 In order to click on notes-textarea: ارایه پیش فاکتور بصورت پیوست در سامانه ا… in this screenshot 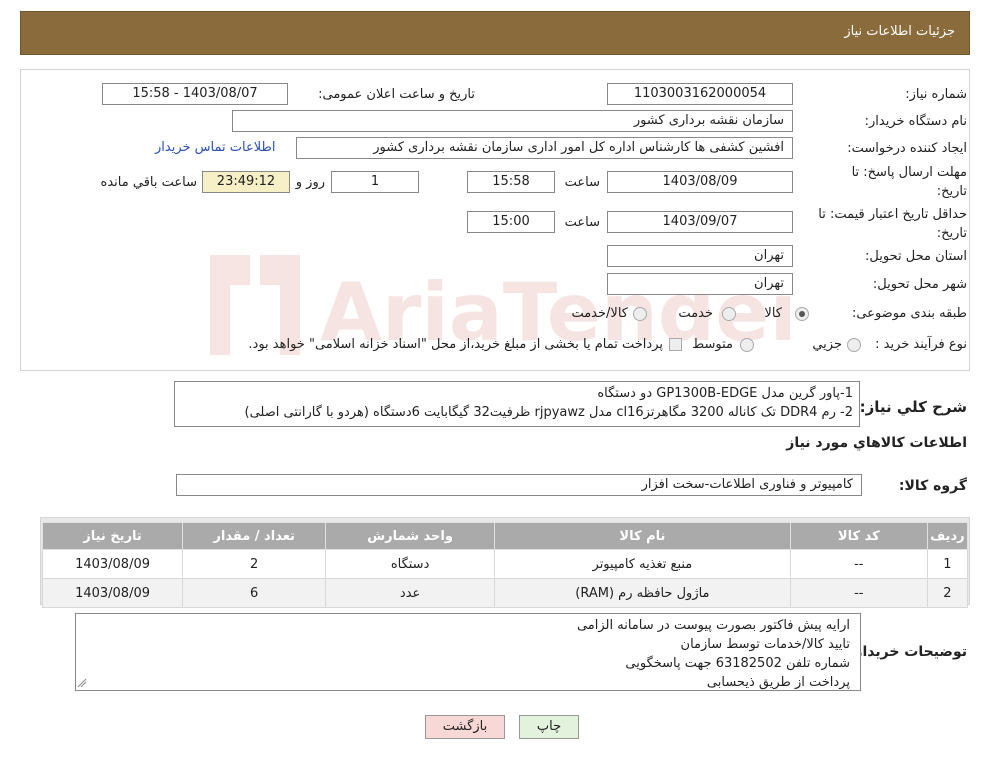, I will do `click(468, 652)`.